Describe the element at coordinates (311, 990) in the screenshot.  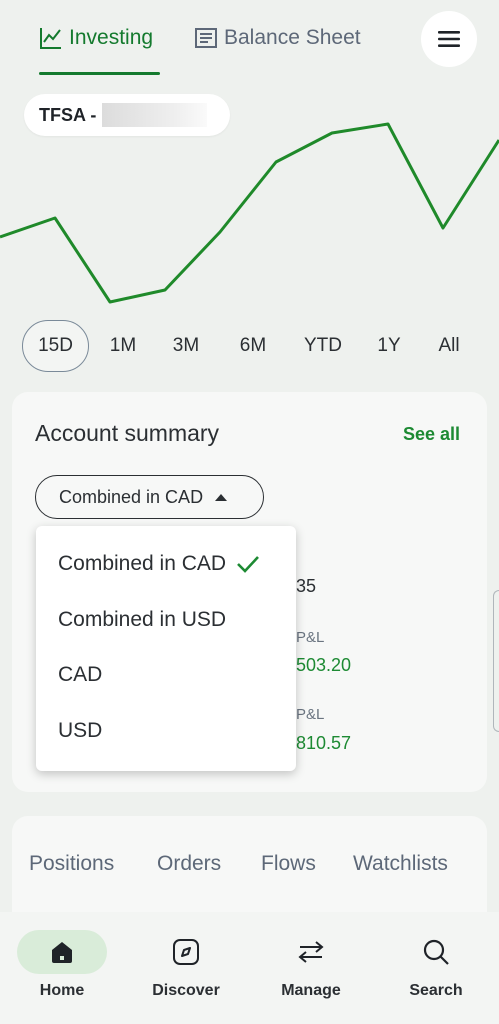
I see `nav-manage-label: Manage` at that location.